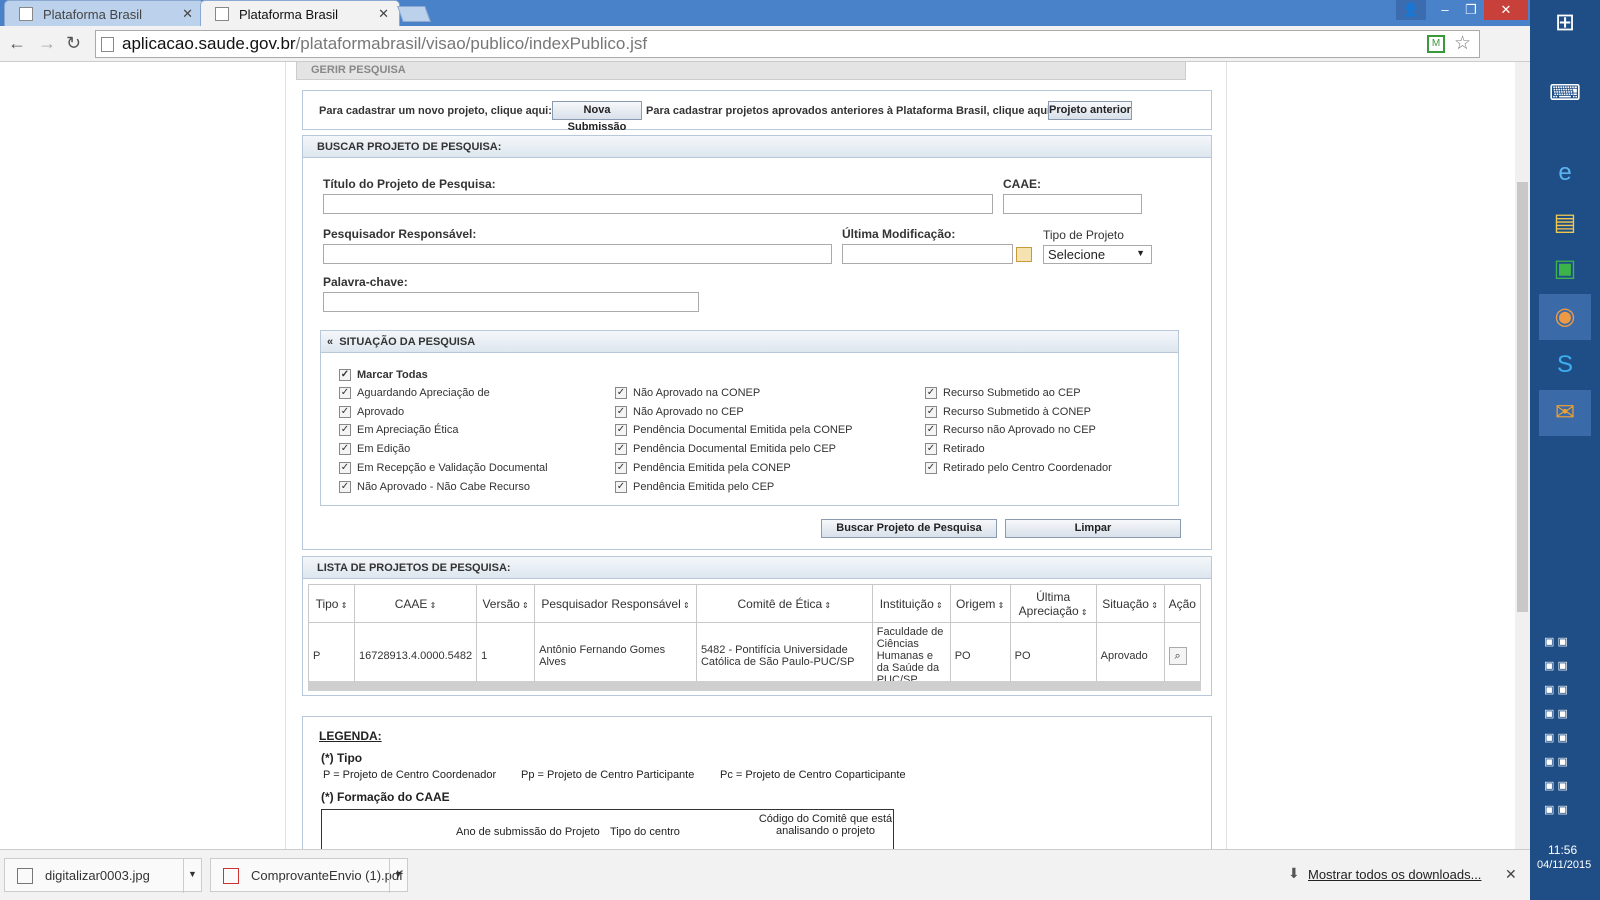 This screenshot has height=900, width=1600. Describe the element at coordinates (73, 43) in the screenshot. I see `reload-icon: ↻` at that location.